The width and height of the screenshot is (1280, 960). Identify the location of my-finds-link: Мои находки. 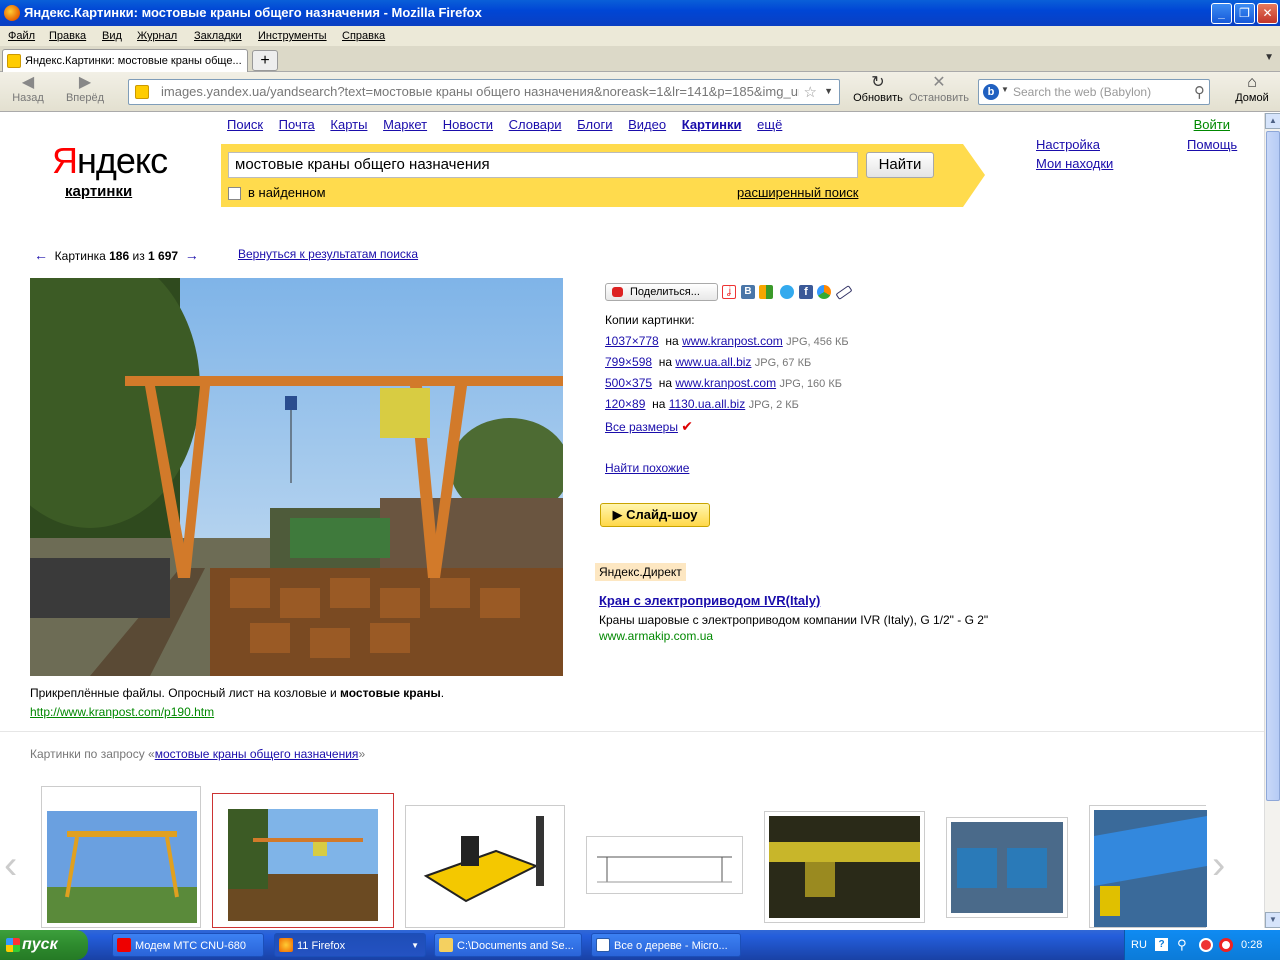
(1074, 163).